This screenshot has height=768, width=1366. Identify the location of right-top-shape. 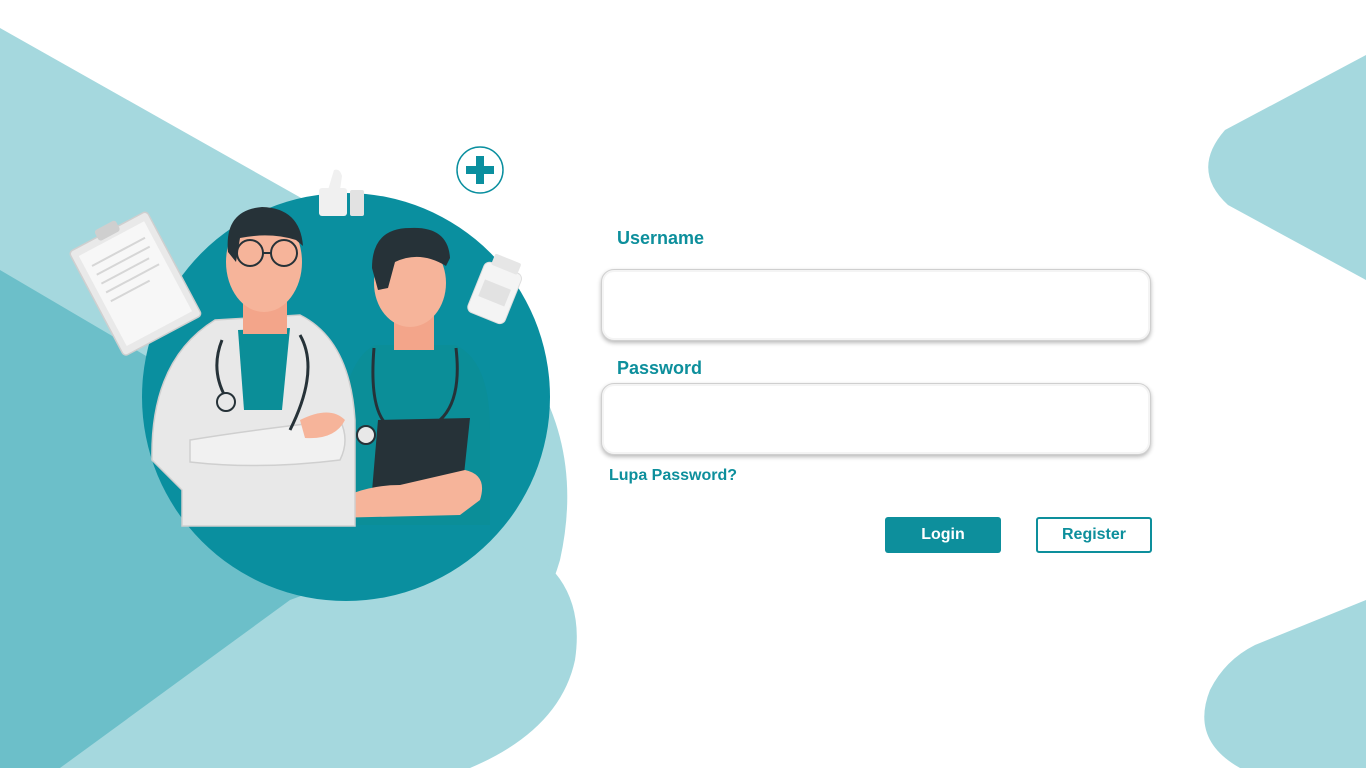
(1287, 167).